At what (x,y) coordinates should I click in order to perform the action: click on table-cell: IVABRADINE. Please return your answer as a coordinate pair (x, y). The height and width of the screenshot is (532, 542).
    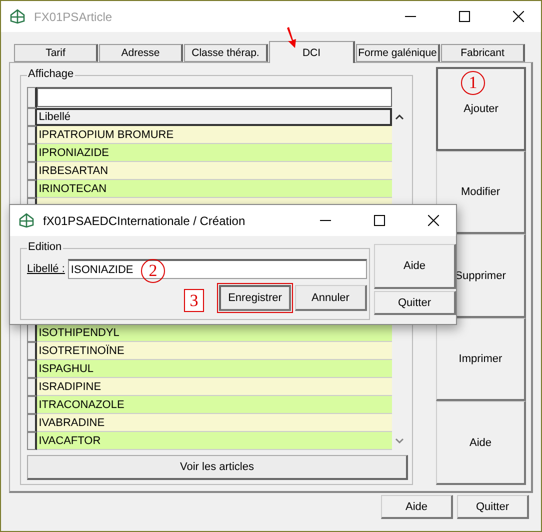
    Looking at the image, I should click on (214, 423).